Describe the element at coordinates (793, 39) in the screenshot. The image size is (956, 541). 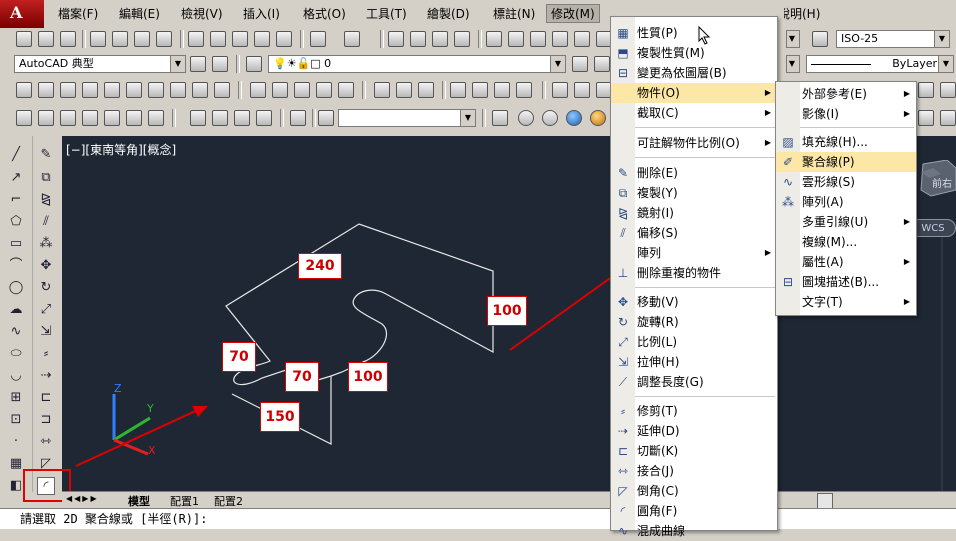
I see `style-dropdown: ▼` at that location.